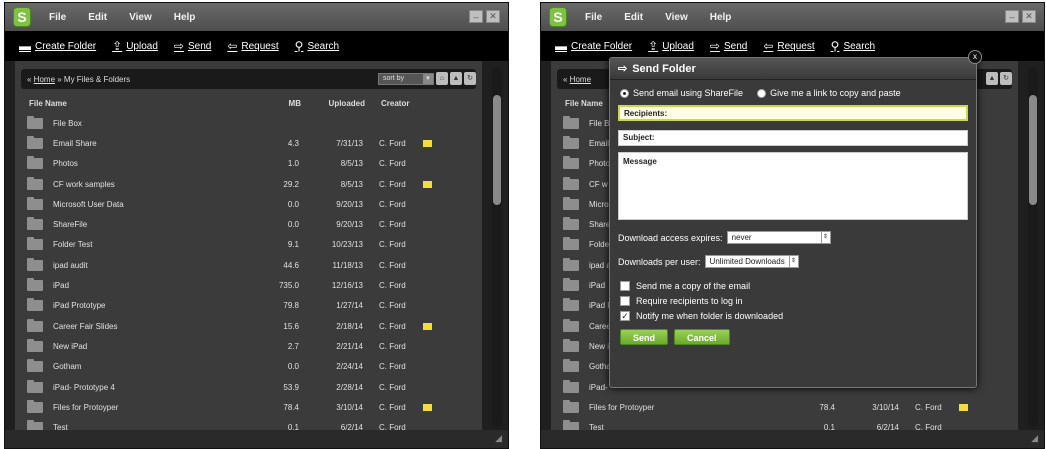 The image size is (1046, 449). I want to click on row-mb: 53.9, so click(291, 387).